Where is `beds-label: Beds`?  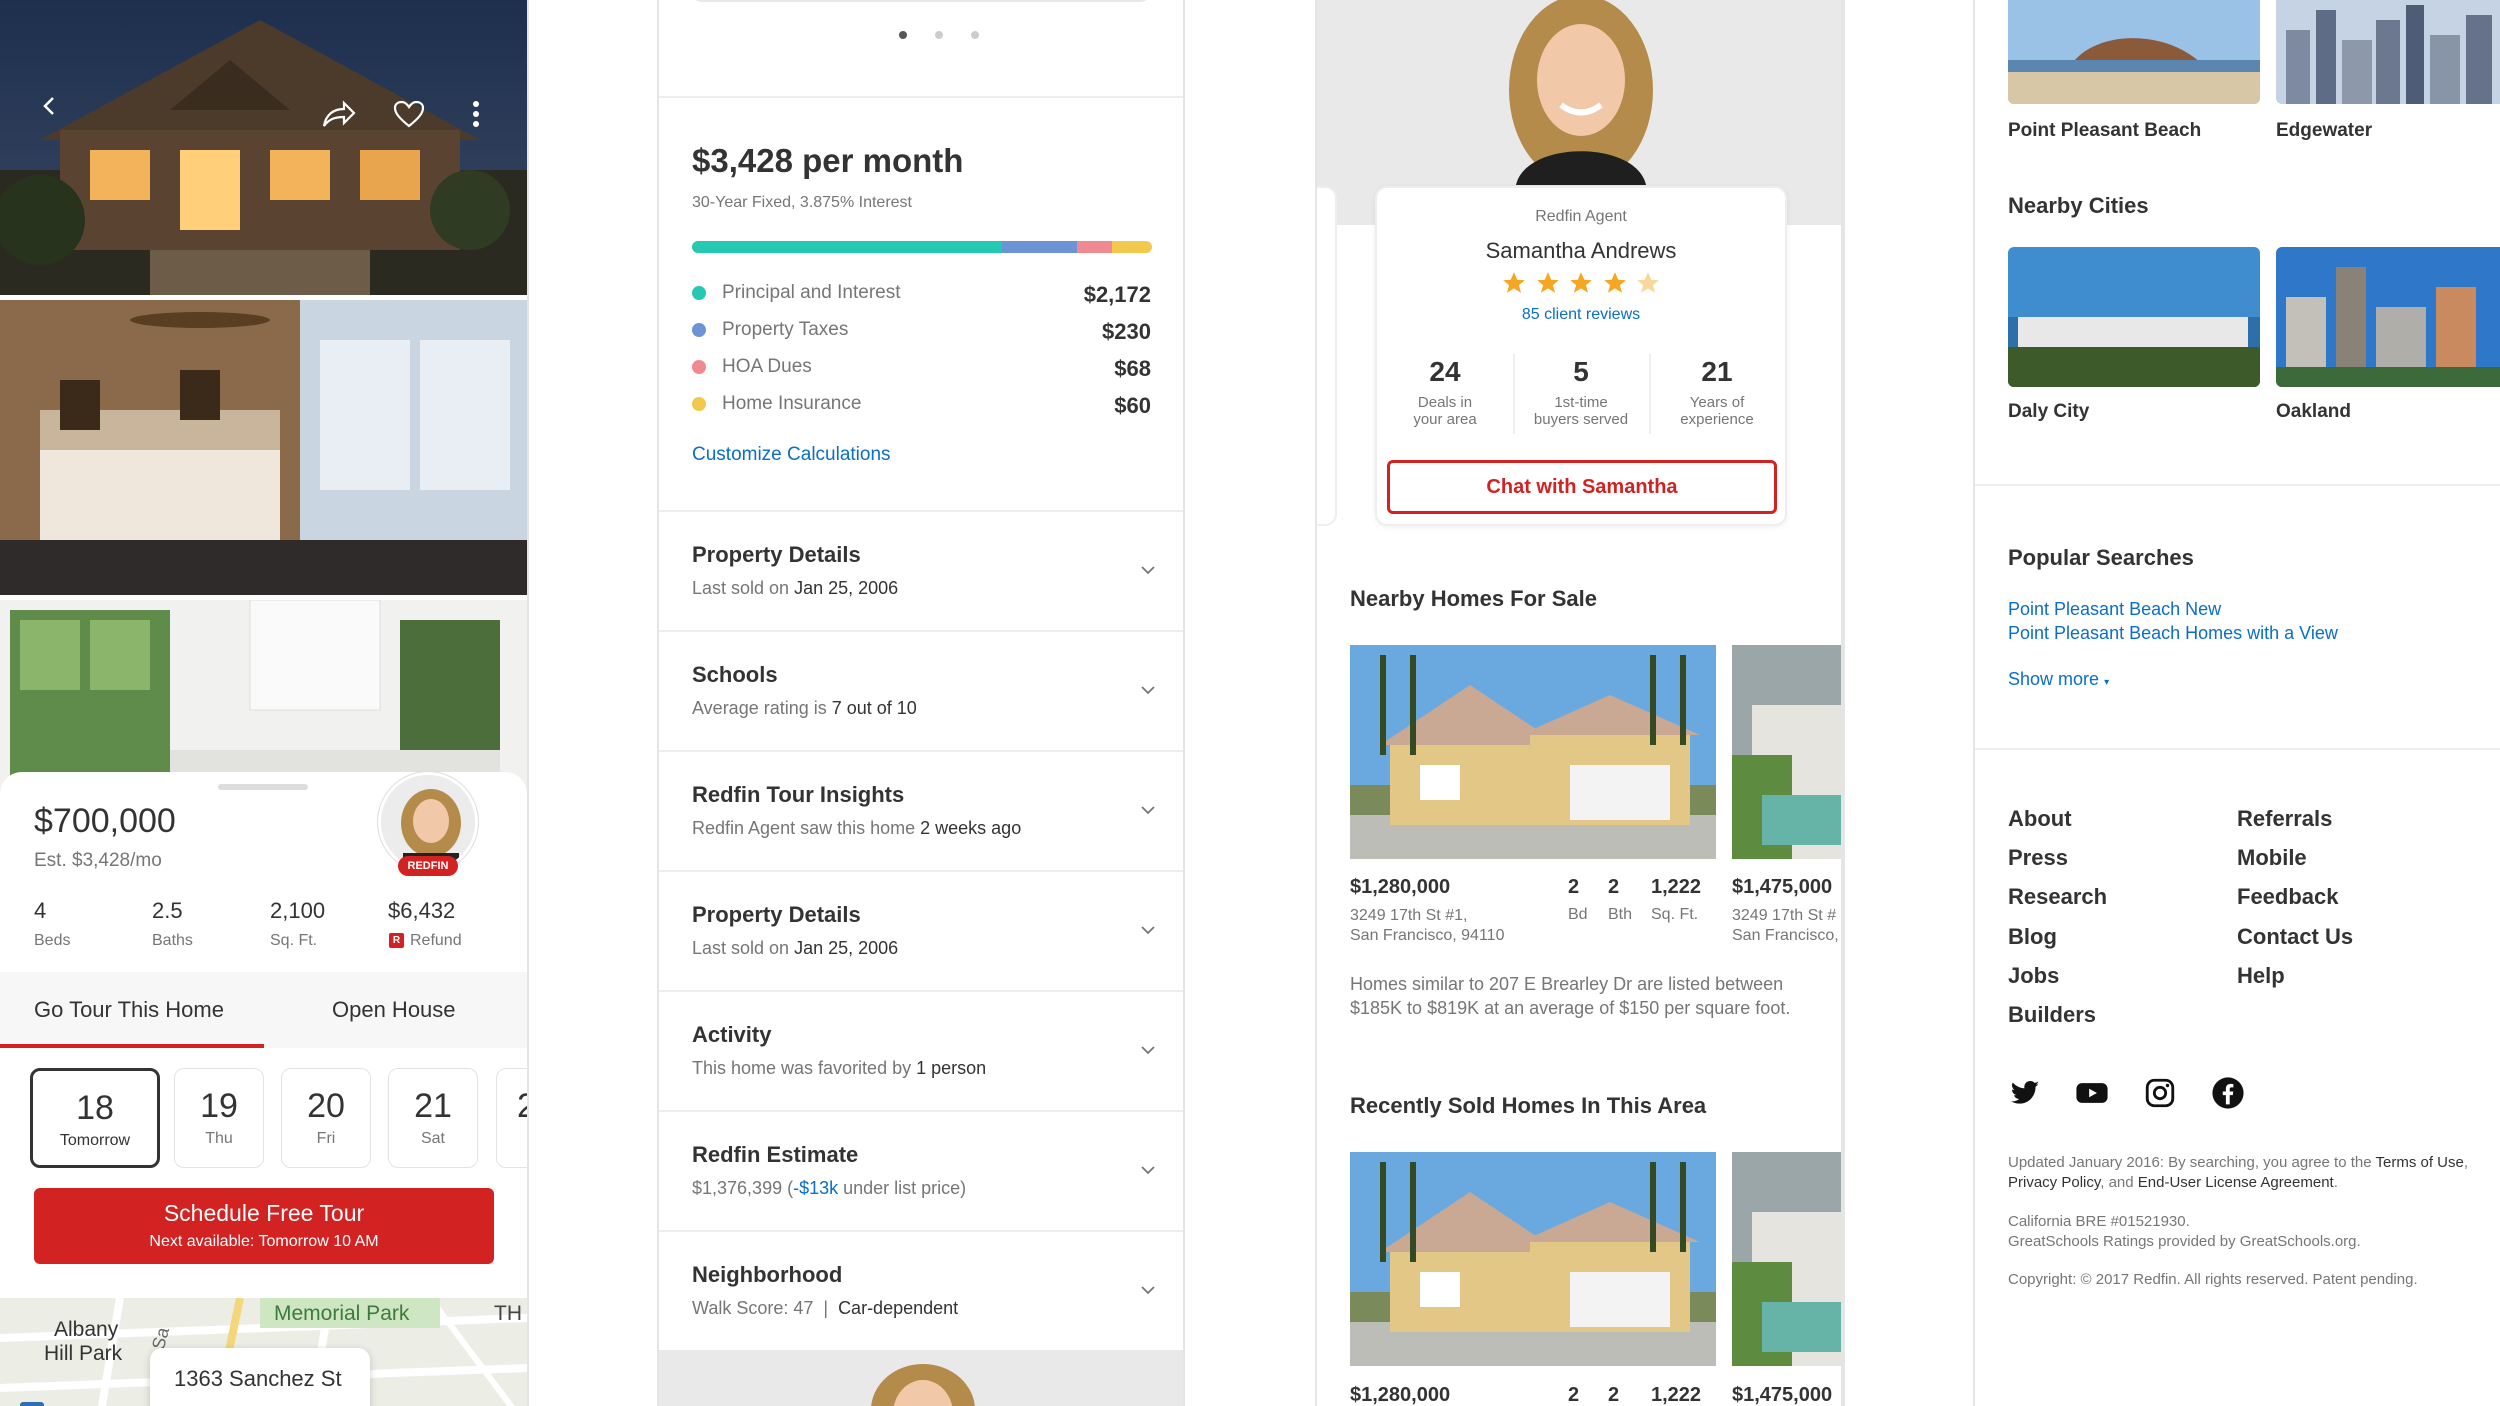 beds-label: Beds is located at coordinates (52, 940).